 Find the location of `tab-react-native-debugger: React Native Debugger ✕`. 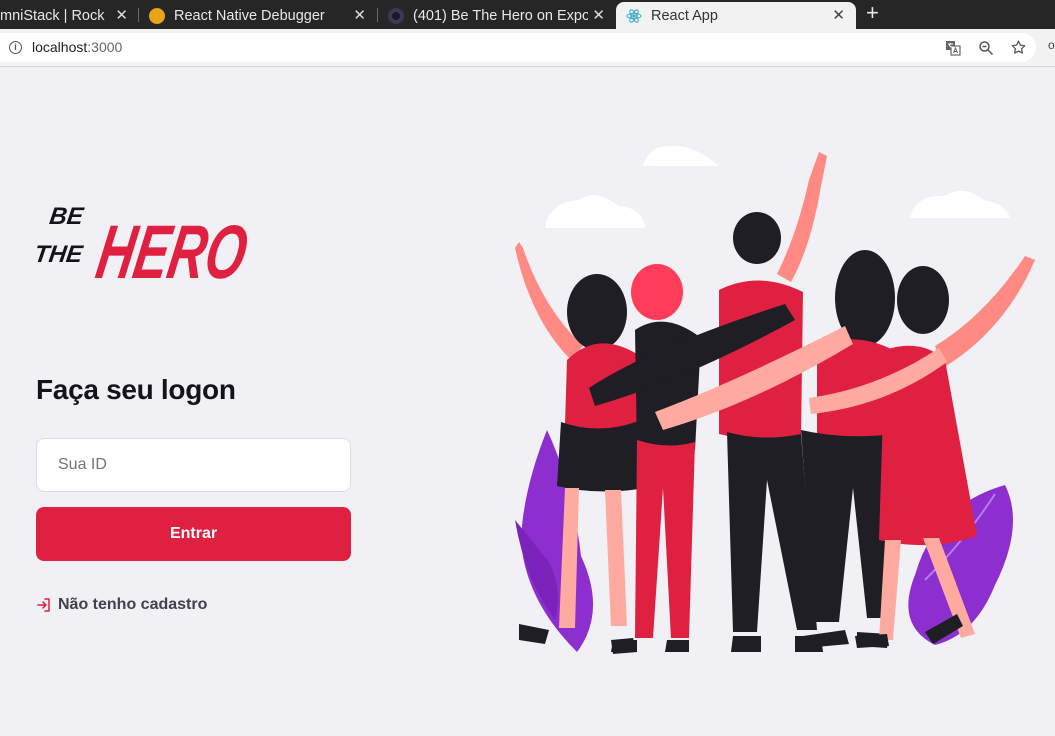

tab-react-native-debugger: React Native Debugger ✕ is located at coordinates (258, 15).